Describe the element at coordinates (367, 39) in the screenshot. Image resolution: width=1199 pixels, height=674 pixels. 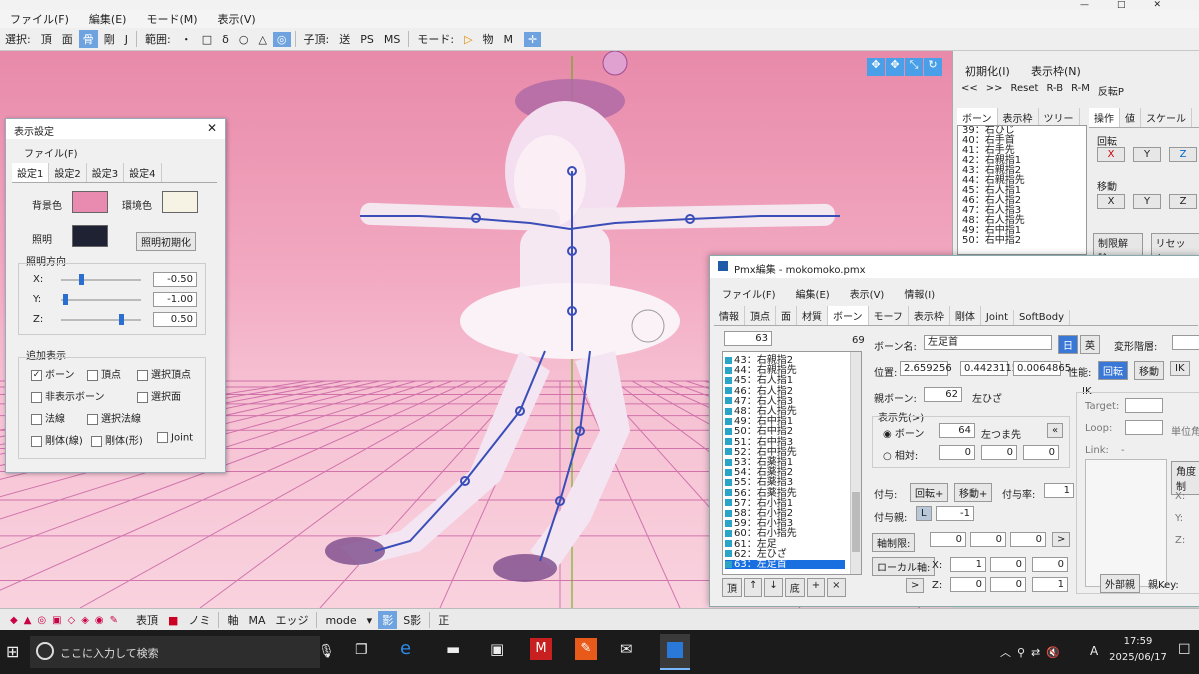
I see `subvertex-ps: PS` at that location.